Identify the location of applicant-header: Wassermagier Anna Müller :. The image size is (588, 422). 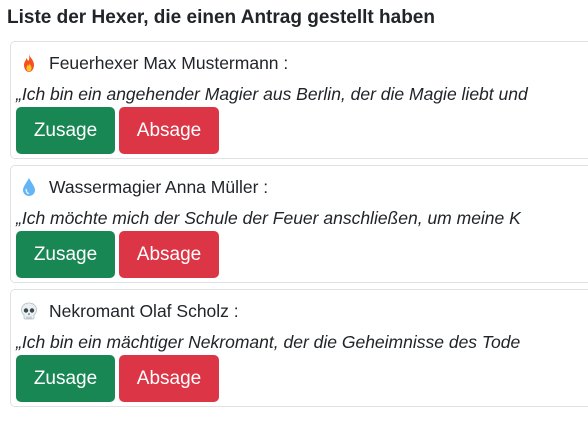
(143, 187).